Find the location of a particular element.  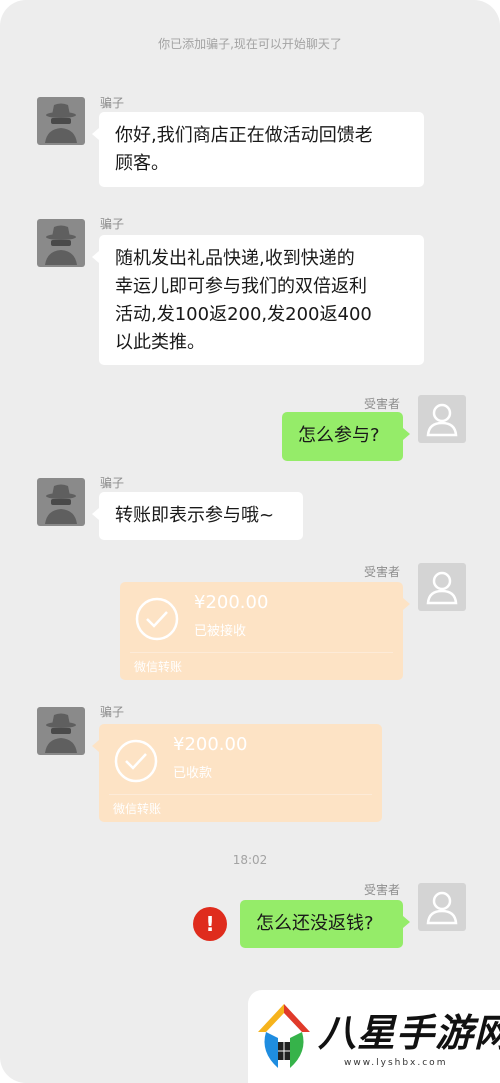

message-line: 顾客。 is located at coordinates (142, 163).